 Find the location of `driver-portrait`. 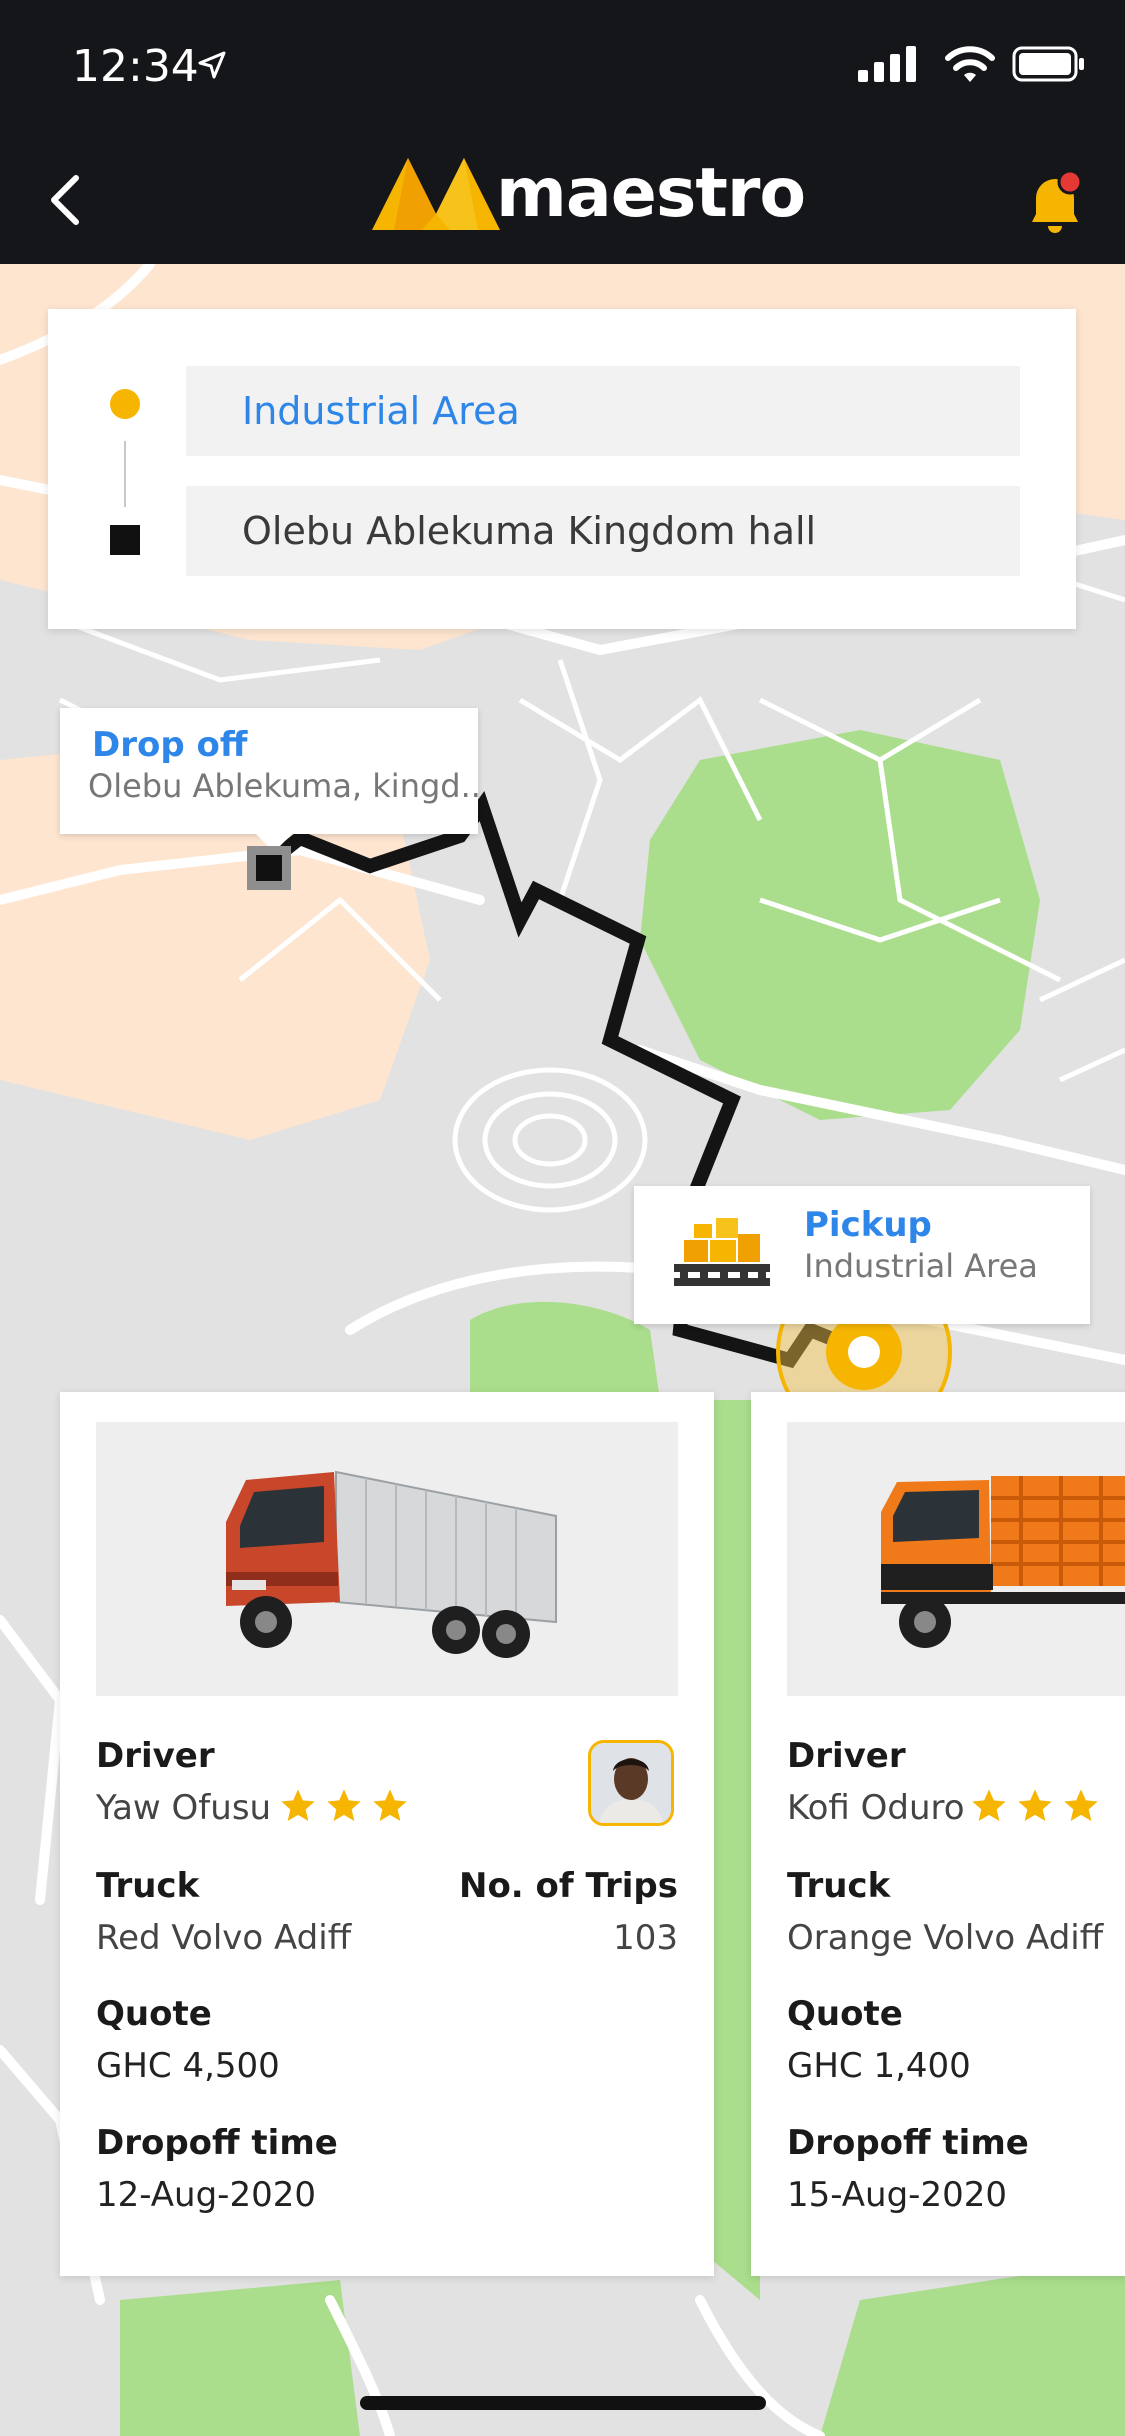

driver-portrait is located at coordinates (631, 1783).